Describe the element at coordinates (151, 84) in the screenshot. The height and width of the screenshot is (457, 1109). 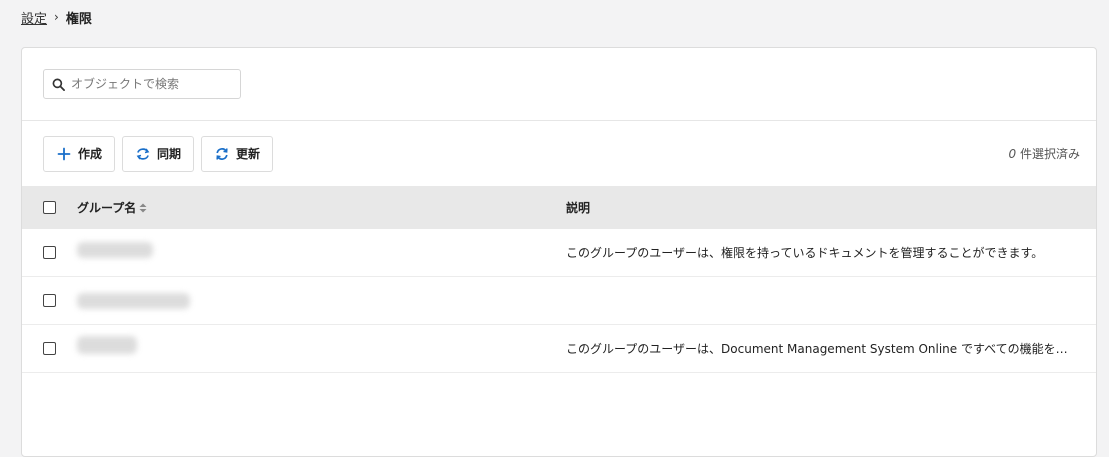
I see `search-input` at that location.